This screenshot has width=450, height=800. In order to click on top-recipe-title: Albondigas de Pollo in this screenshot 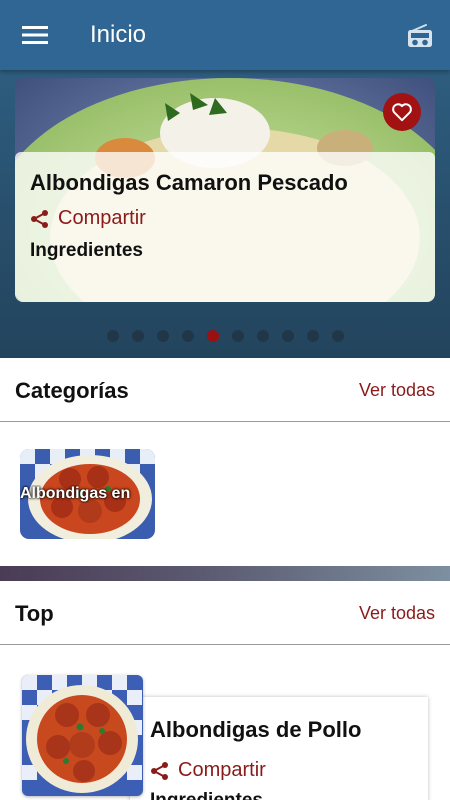, I will do `click(255, 730)`.